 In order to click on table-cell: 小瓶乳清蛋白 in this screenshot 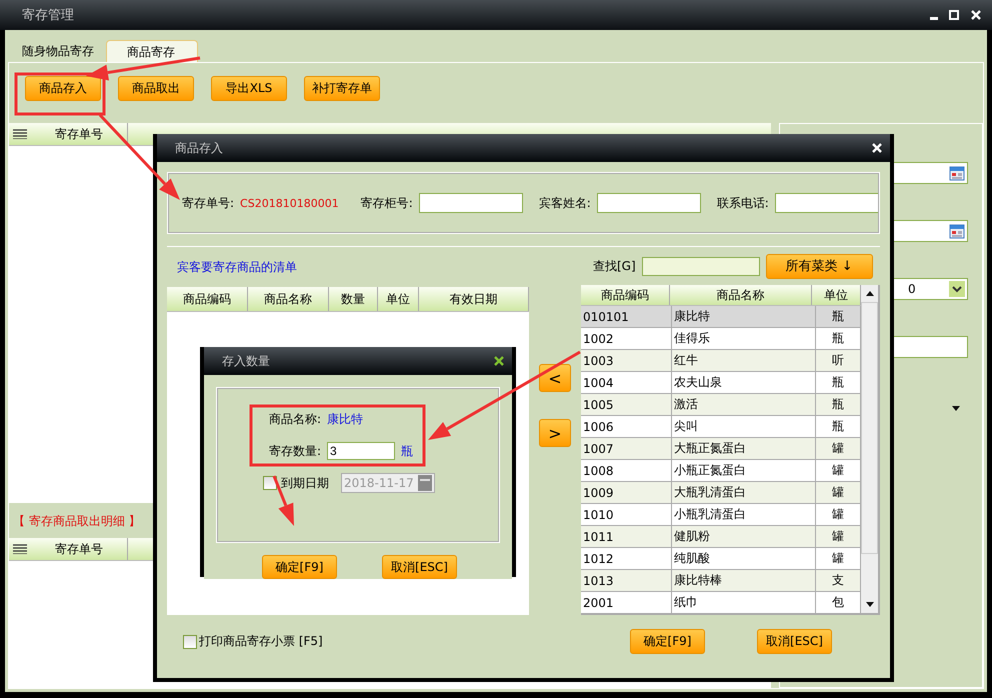, I will do `click(744, 514)`.